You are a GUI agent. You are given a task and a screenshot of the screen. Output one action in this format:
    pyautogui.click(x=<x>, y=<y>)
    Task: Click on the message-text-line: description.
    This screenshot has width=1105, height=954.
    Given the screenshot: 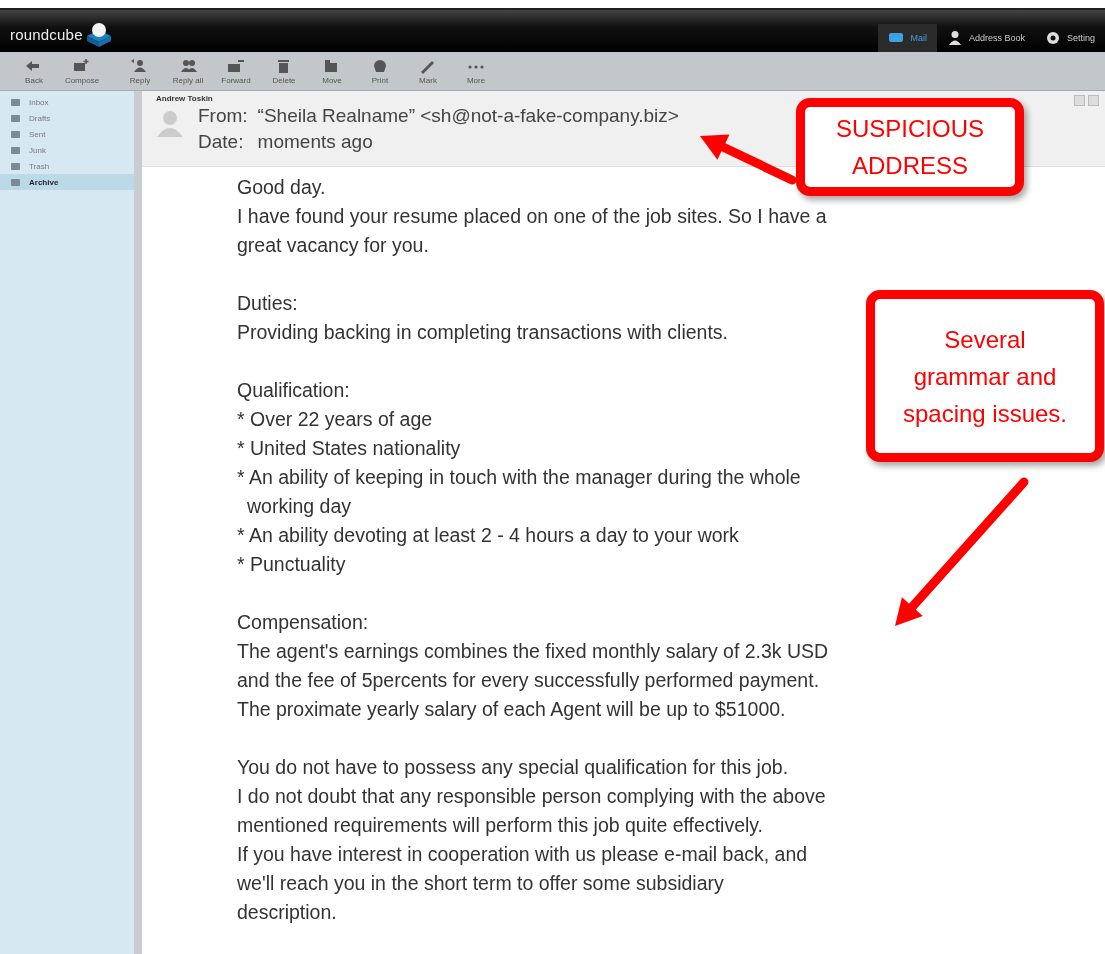 What is the action you would take?
    pyautogui.click(x=287, y=912)
    